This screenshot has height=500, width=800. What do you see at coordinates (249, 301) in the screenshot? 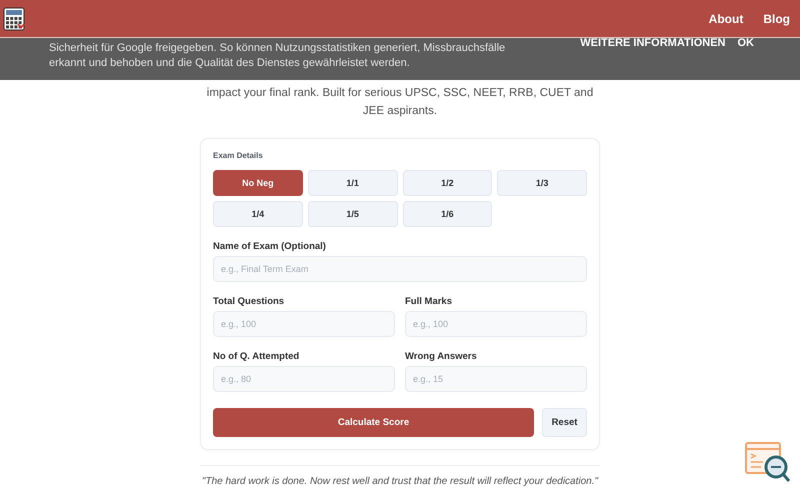
I see `field-label: Total Questions` at bounding box center [249, 301].